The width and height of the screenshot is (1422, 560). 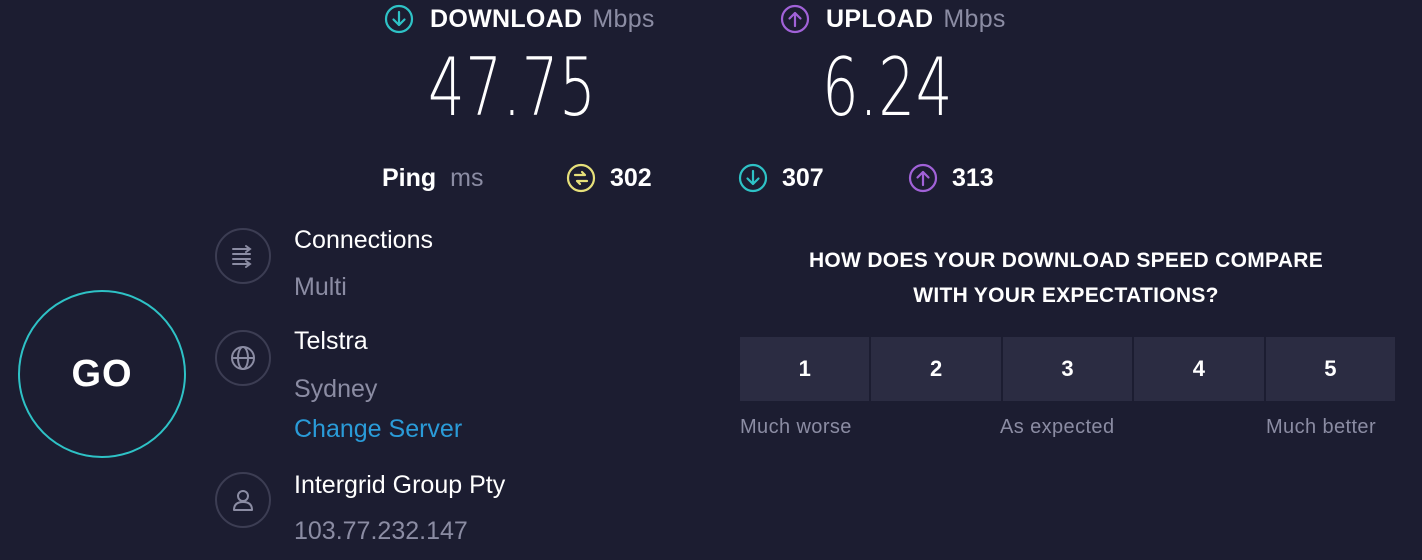 I want to click on ping-label: Ping, so click(x=409, y=177).